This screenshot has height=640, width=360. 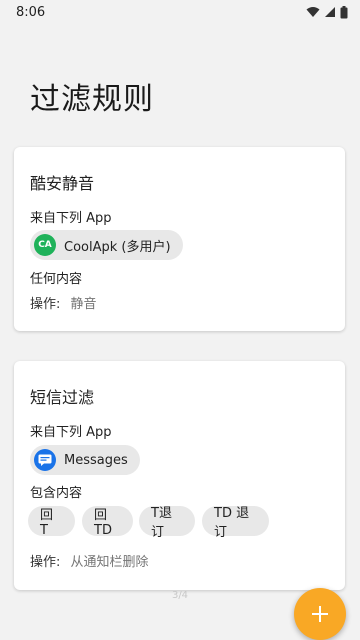 I want to click on status-time: 8:06, so click(x=31, y=12).